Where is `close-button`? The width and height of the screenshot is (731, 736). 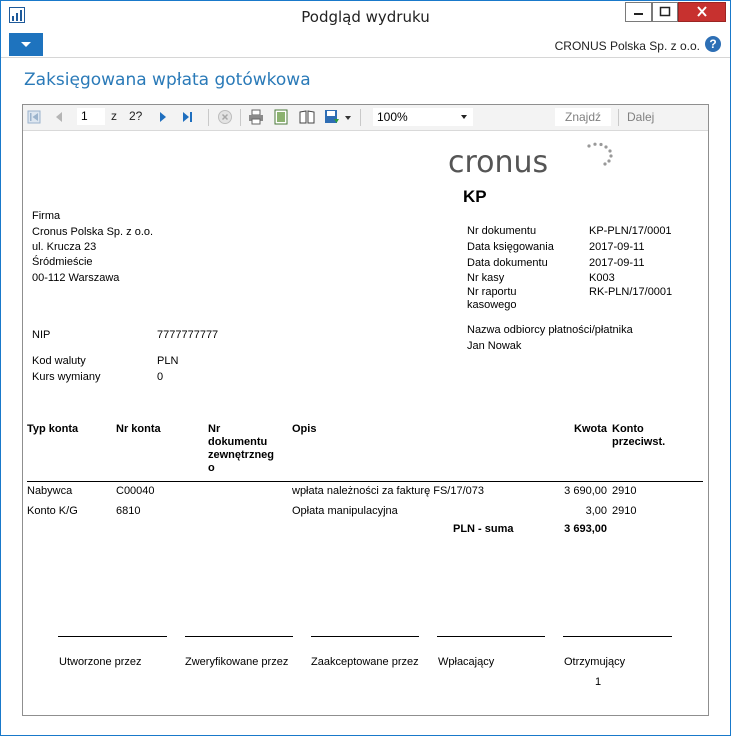 close-button is located at coordinates (702, 12).